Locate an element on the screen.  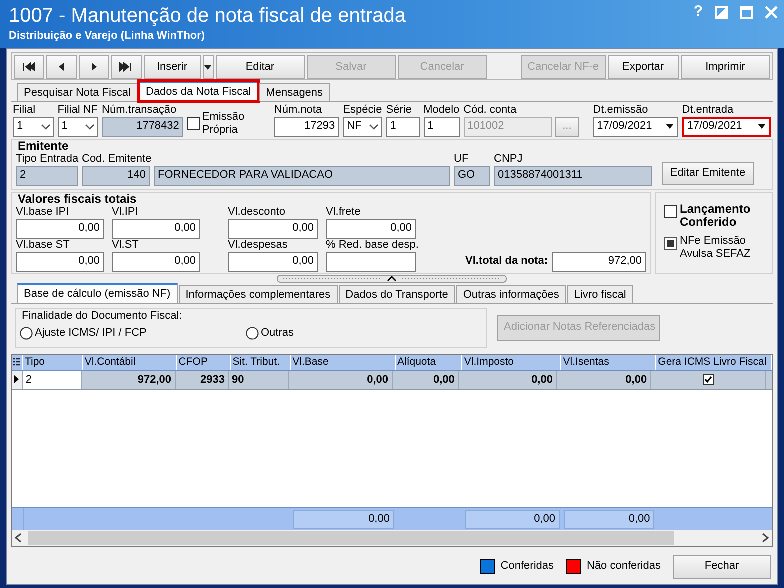
total-field: 972,00 is located at coordinates (599, 262).